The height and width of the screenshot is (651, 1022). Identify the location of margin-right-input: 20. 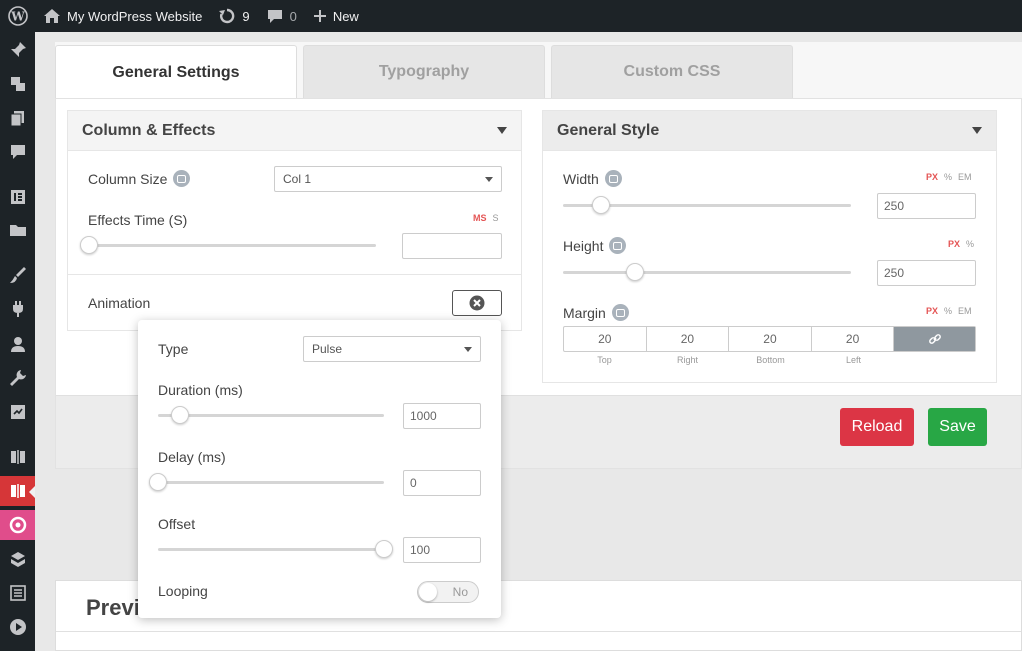
(688, 339).